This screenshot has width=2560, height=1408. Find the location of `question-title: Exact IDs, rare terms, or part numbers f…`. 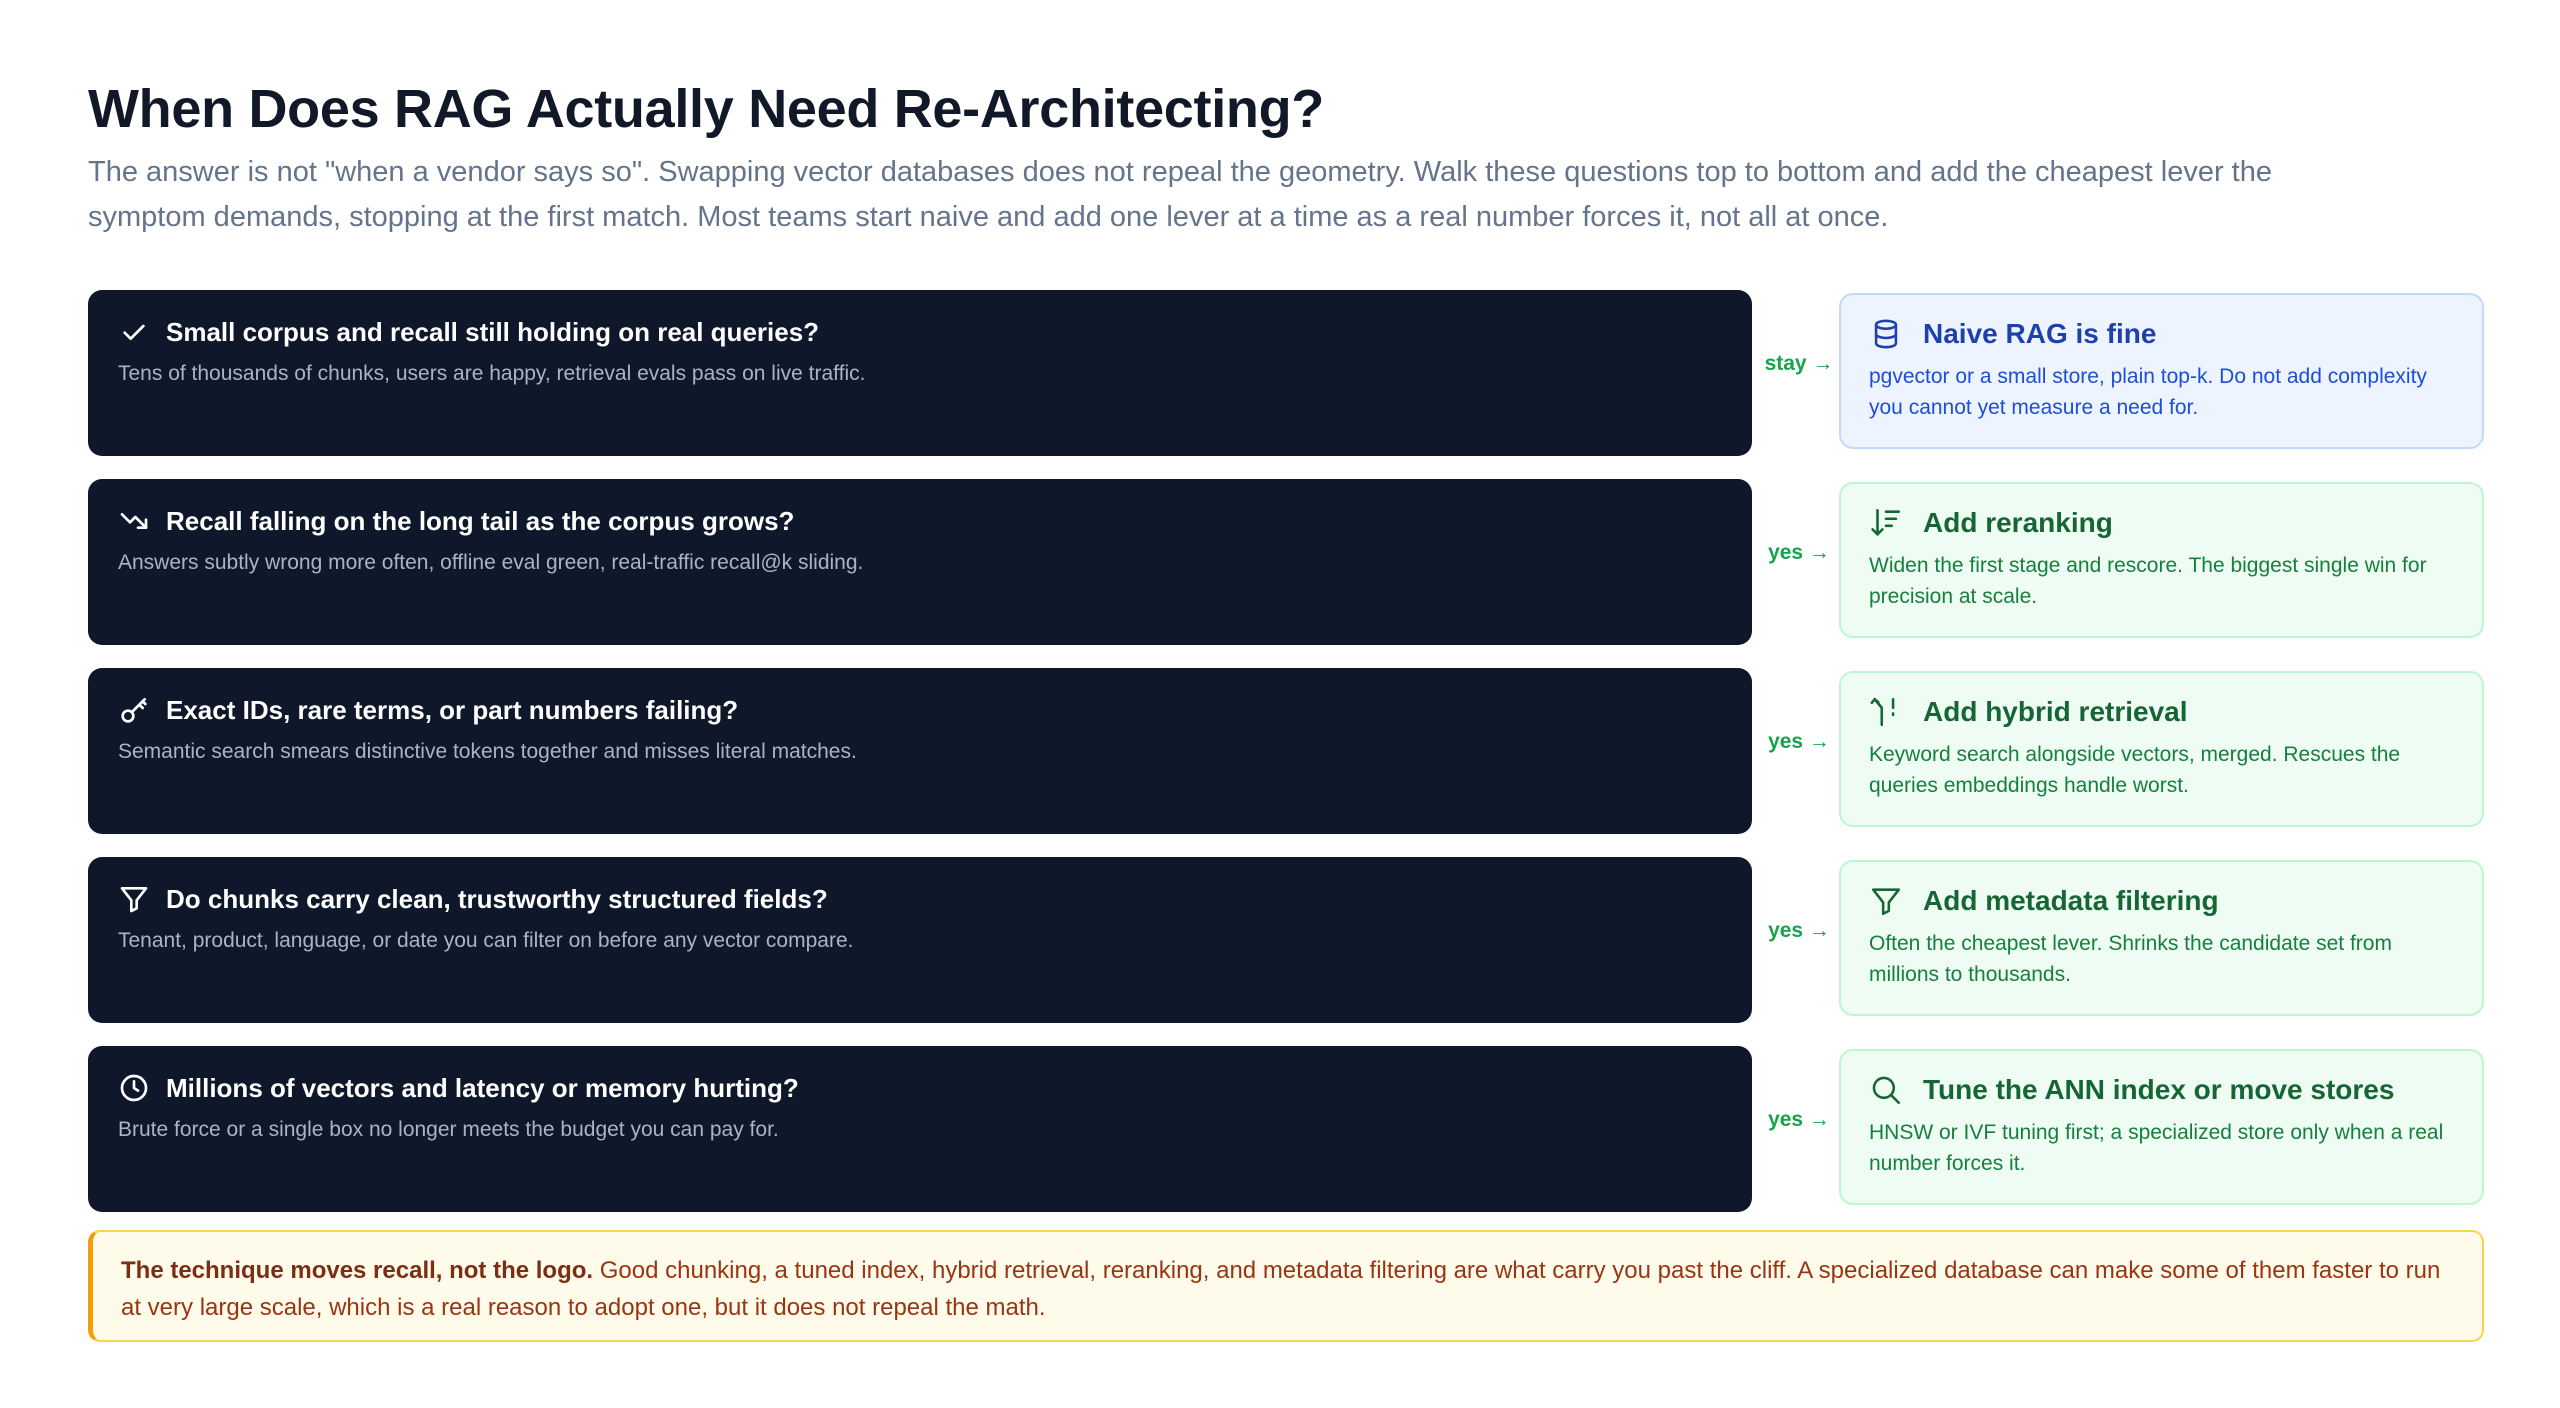

question-title: Exact IDs, rare terms, or part numbers f… is located at coordinates (452, 709).